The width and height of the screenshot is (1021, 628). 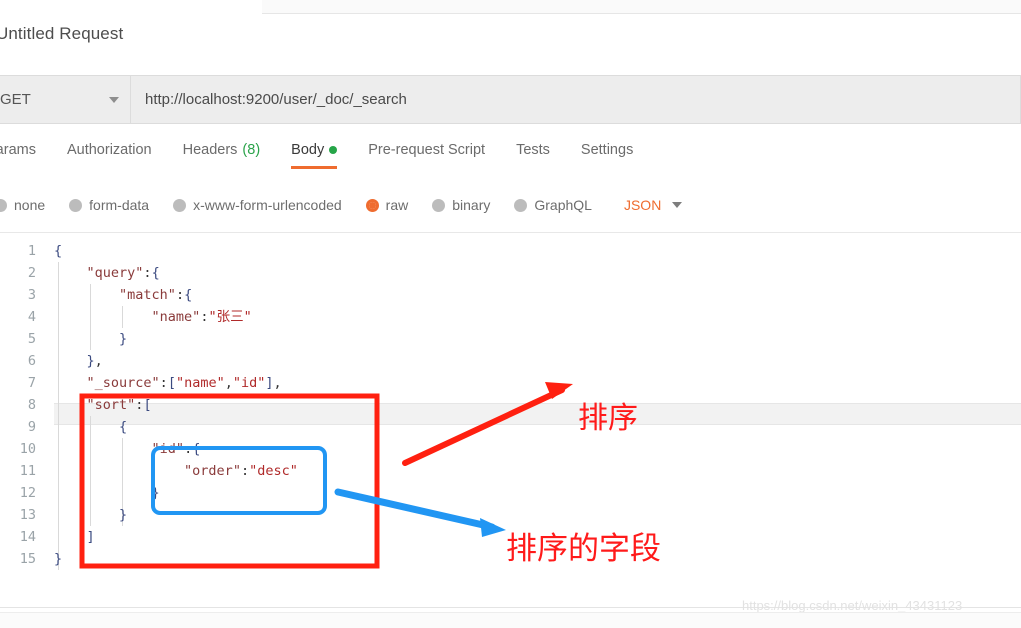 I want to click on code-line: 4 "name":"张三", so click(x=510, y=317).